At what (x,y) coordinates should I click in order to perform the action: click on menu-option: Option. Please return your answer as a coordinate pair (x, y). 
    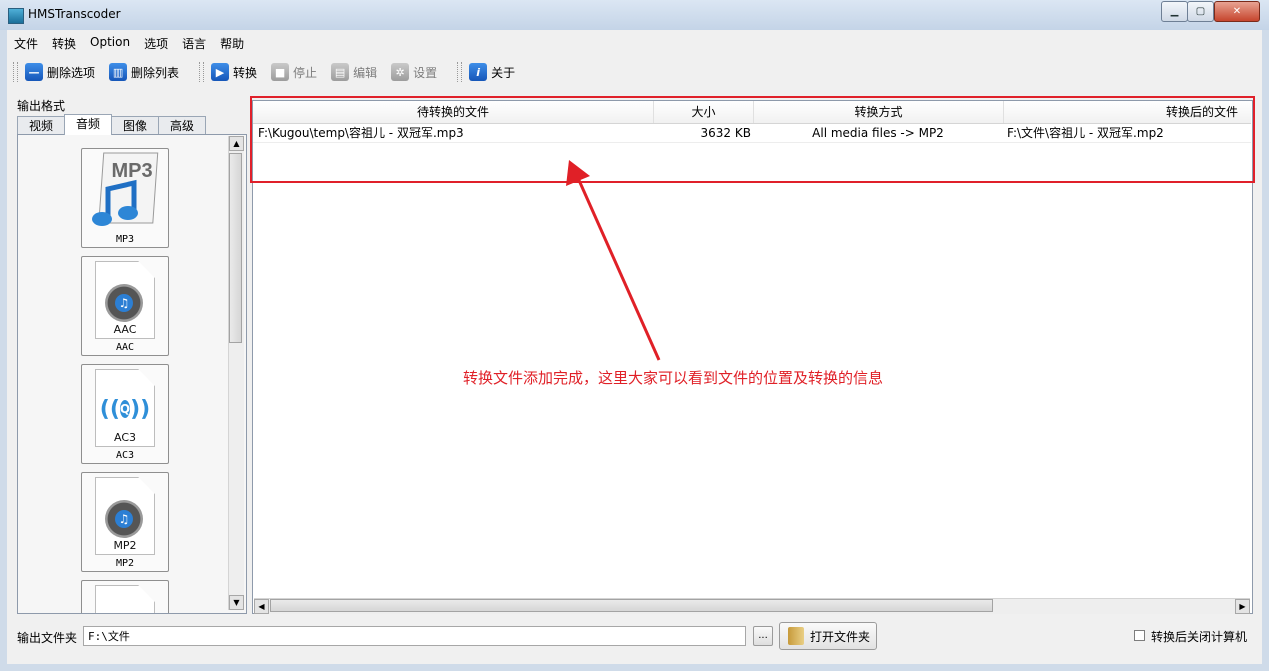
    Looking at the image, I should click on (110, 43).